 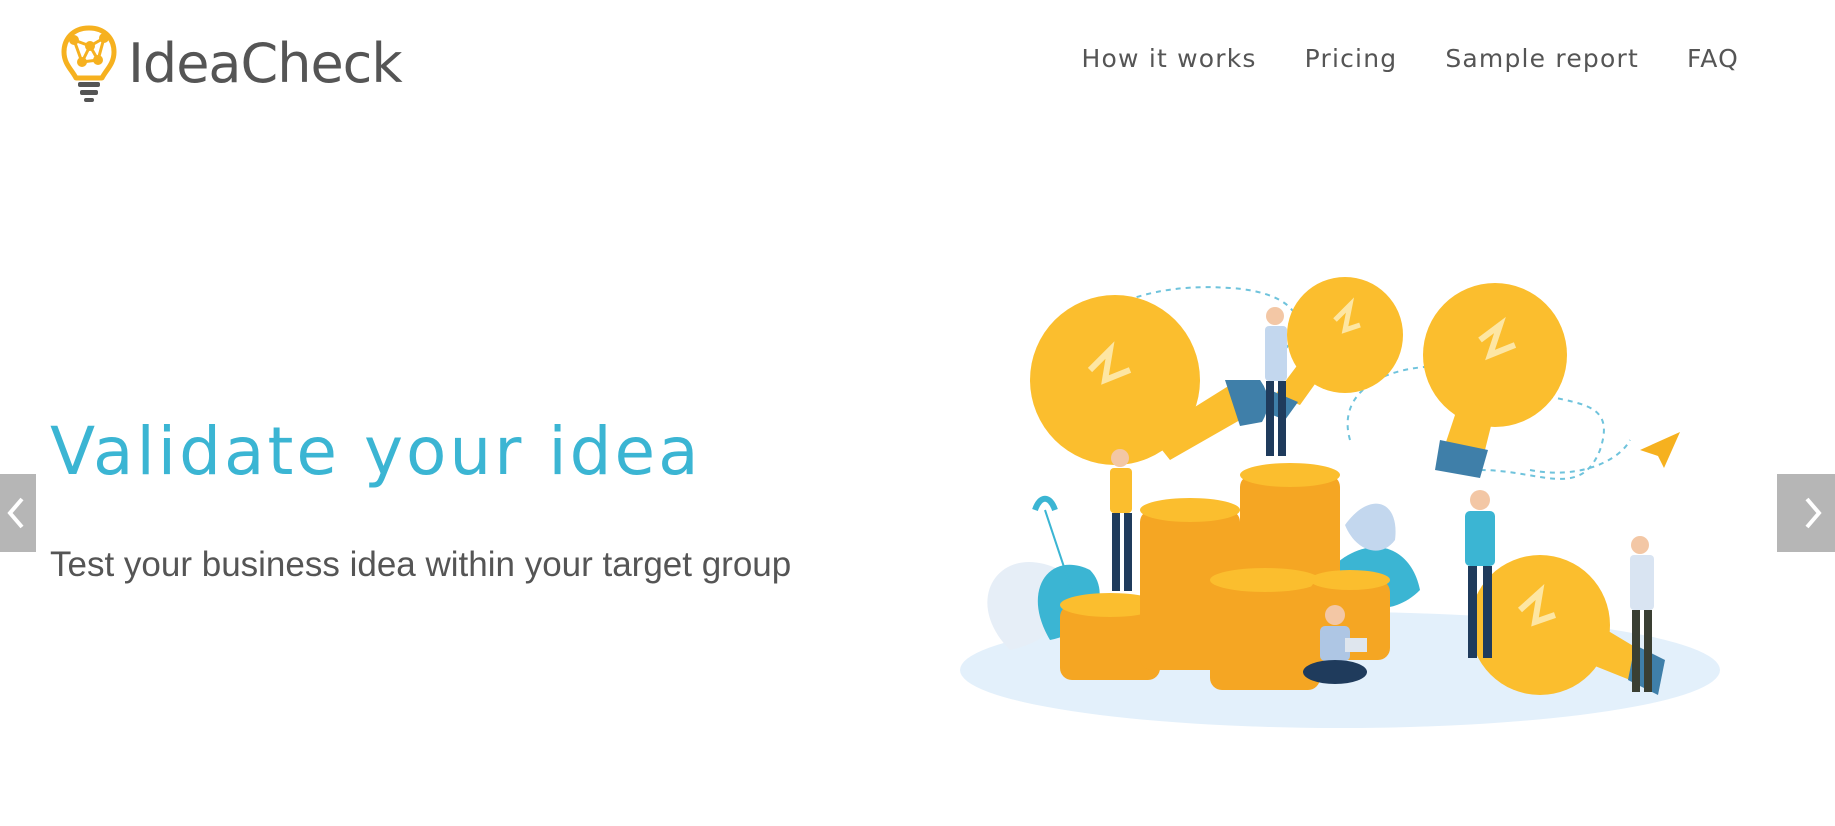 What do you see at coordinates (1169, 58) in the screenshot?
I see `nav-how-it-works: How it works` at bounding box center [1169, 58].